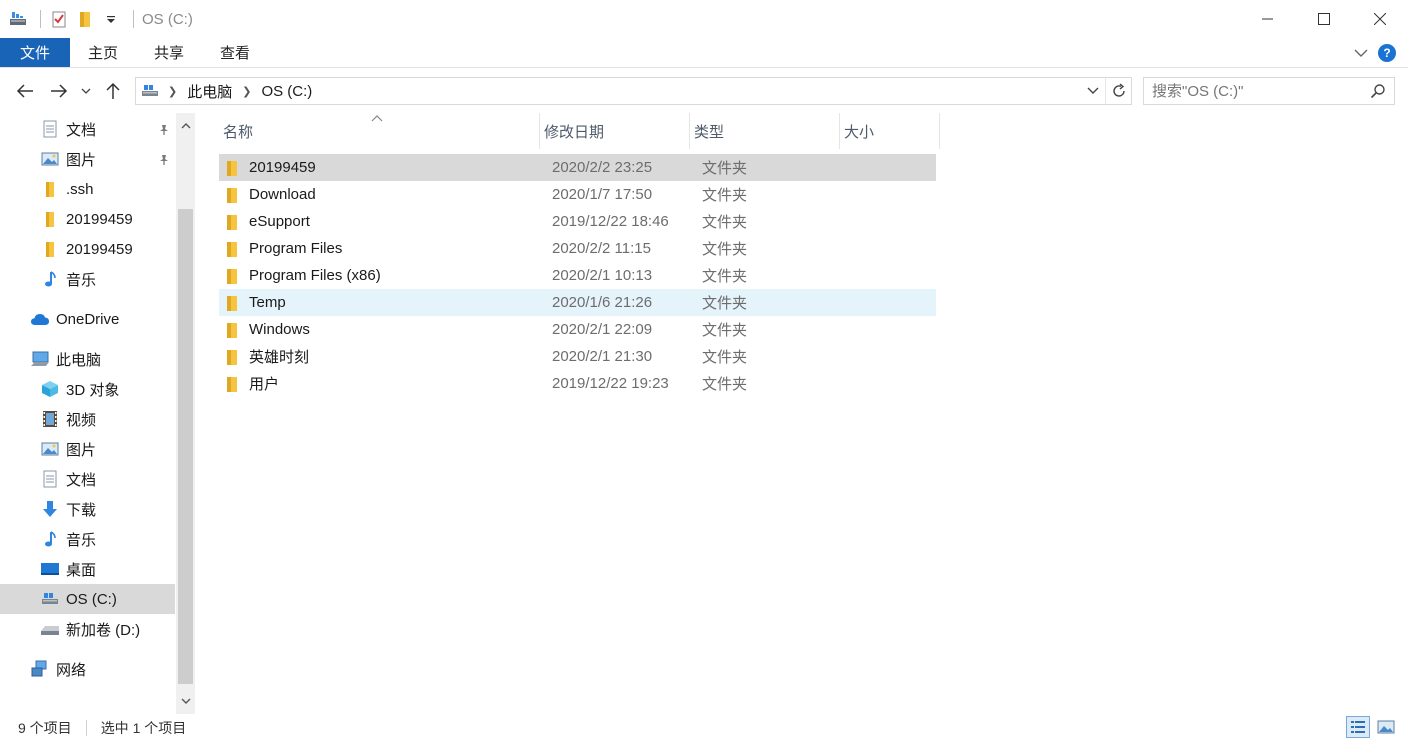 The image size is (1408, 742). I want to click on file-name: Program Files, so click(296, 248).